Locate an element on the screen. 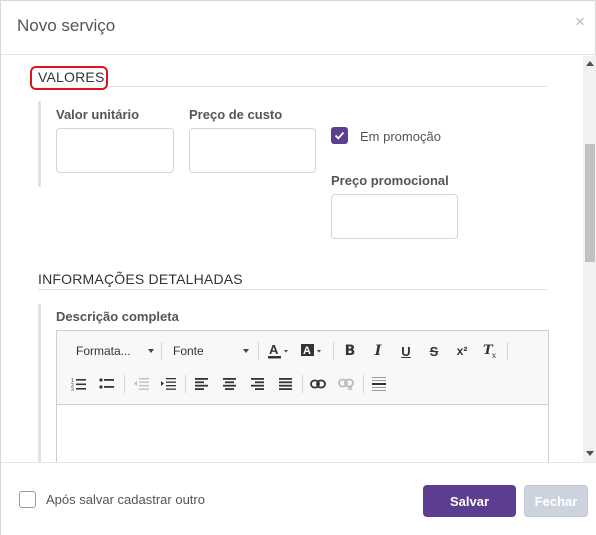 This screenshot has height=535, width=596. dialog-title: Novo serviço is located at coordinates (66, 25).